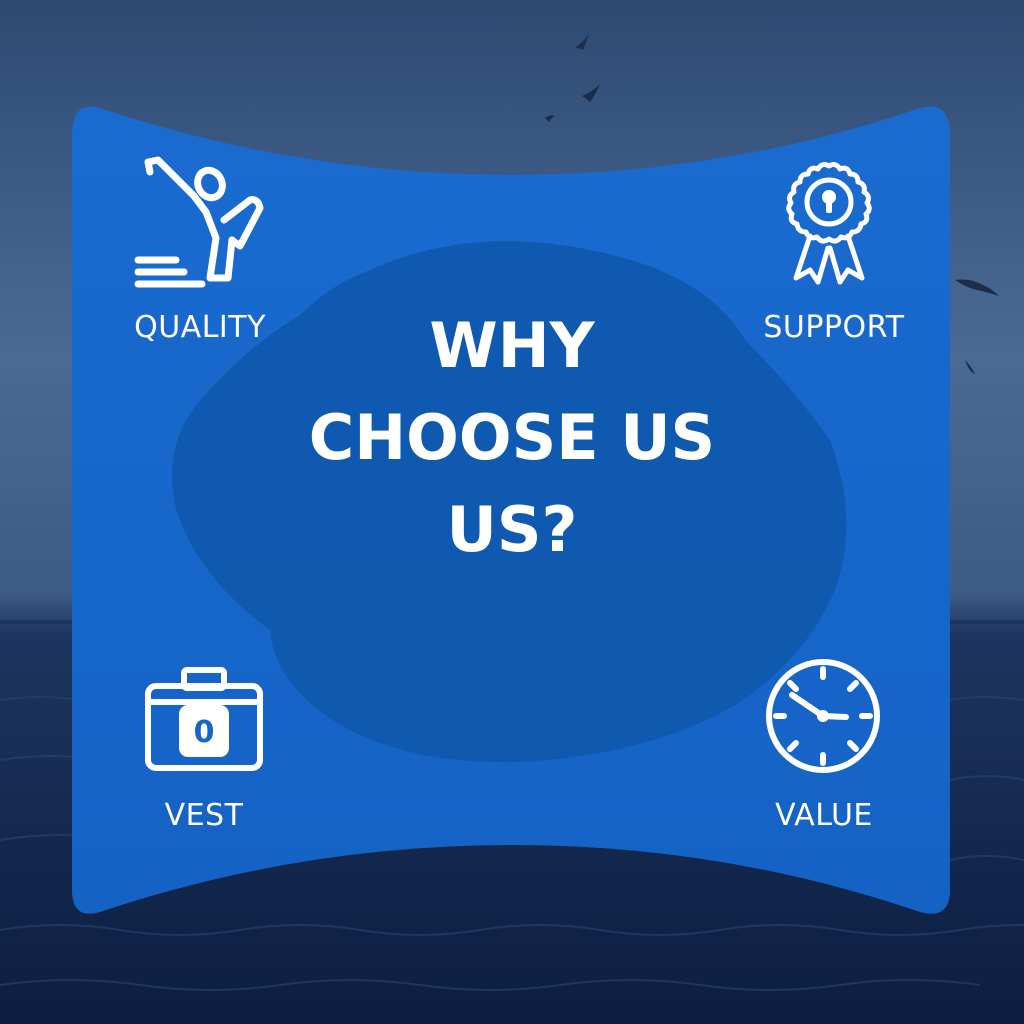 Image resolution: width=1024 pixels, height=1024 pixels. Describe the element at coordinates (200, 327) in the screenshot. I see `feature-label-quality: QUALITY` at that location.